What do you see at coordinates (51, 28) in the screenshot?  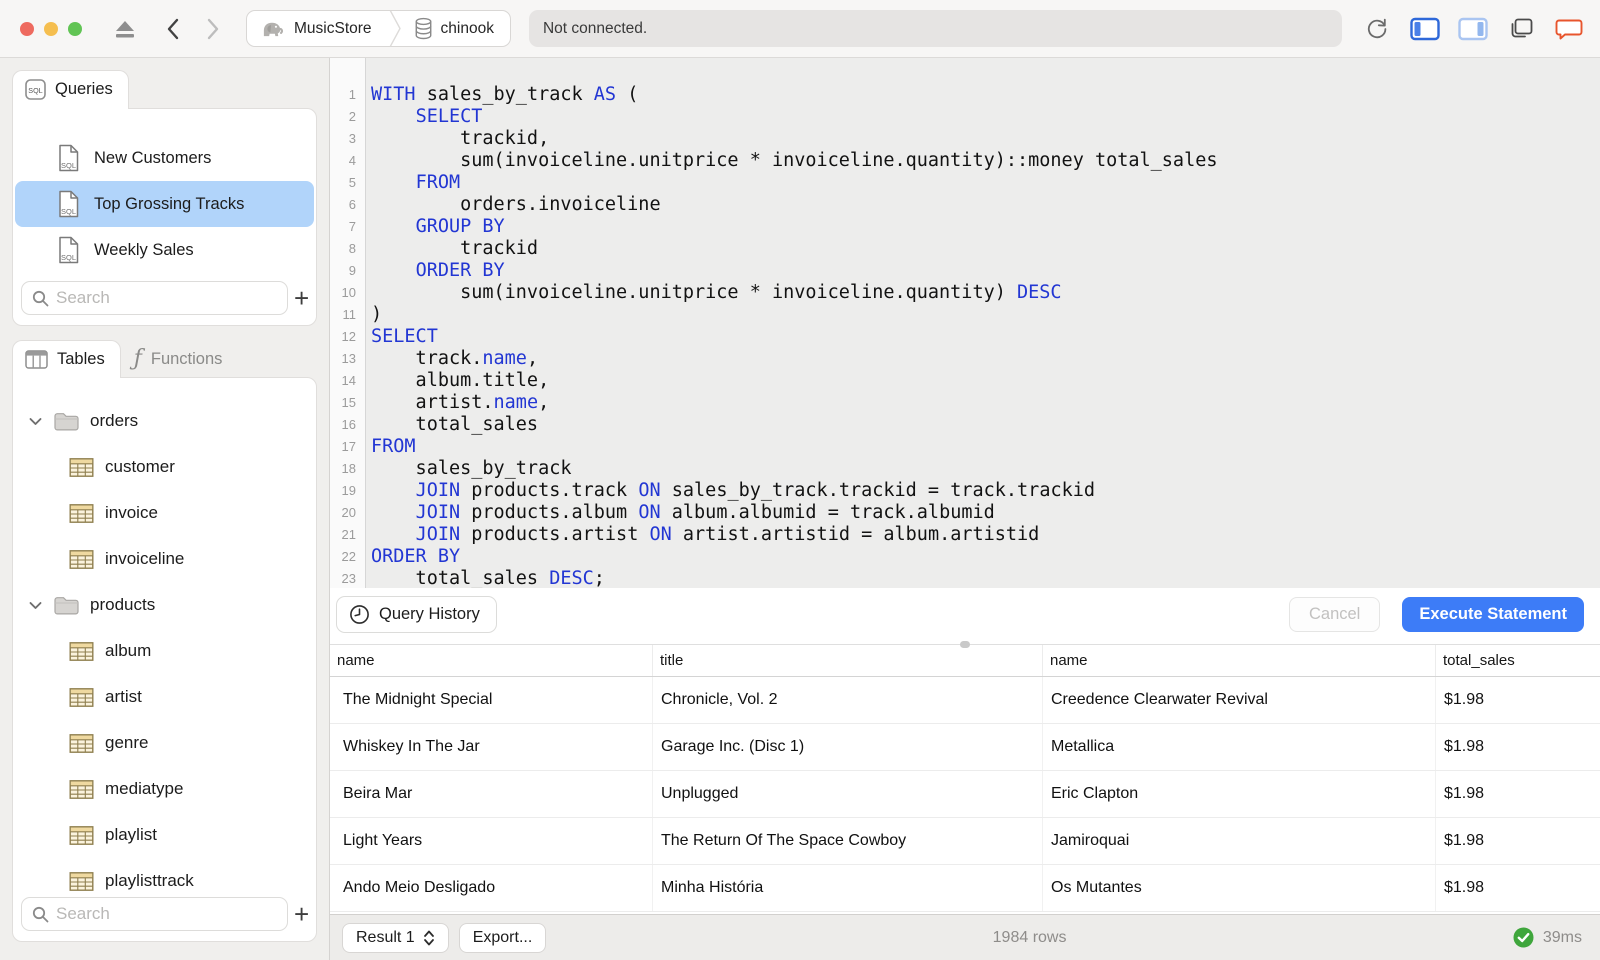 I see `minimize-window-button` at bounding box center [51, 28].